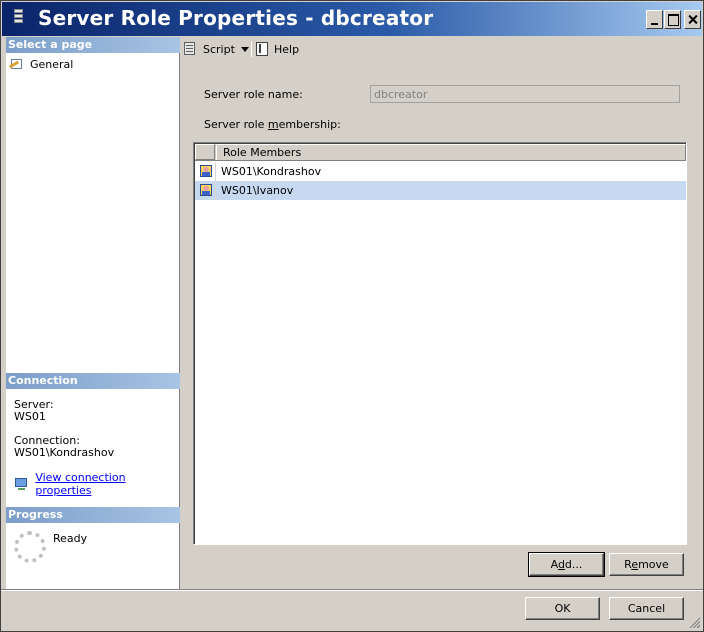 Image resolution: width=704 pixels, height=632 pixels. Describe the element at coordinates (21, 484) in the screenshot. I see `connection-properties-icon` at that location.